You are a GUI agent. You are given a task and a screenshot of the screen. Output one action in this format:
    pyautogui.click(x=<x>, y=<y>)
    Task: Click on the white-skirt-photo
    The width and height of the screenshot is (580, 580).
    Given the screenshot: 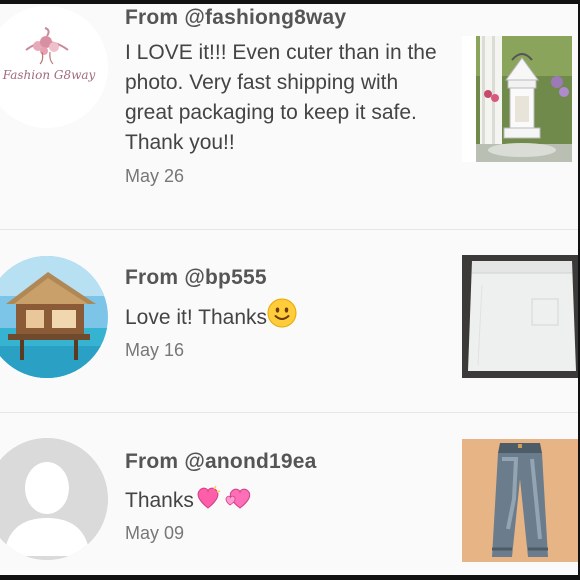 What is the action you would take?
    pyautogui.click(x=520, y=316)
    